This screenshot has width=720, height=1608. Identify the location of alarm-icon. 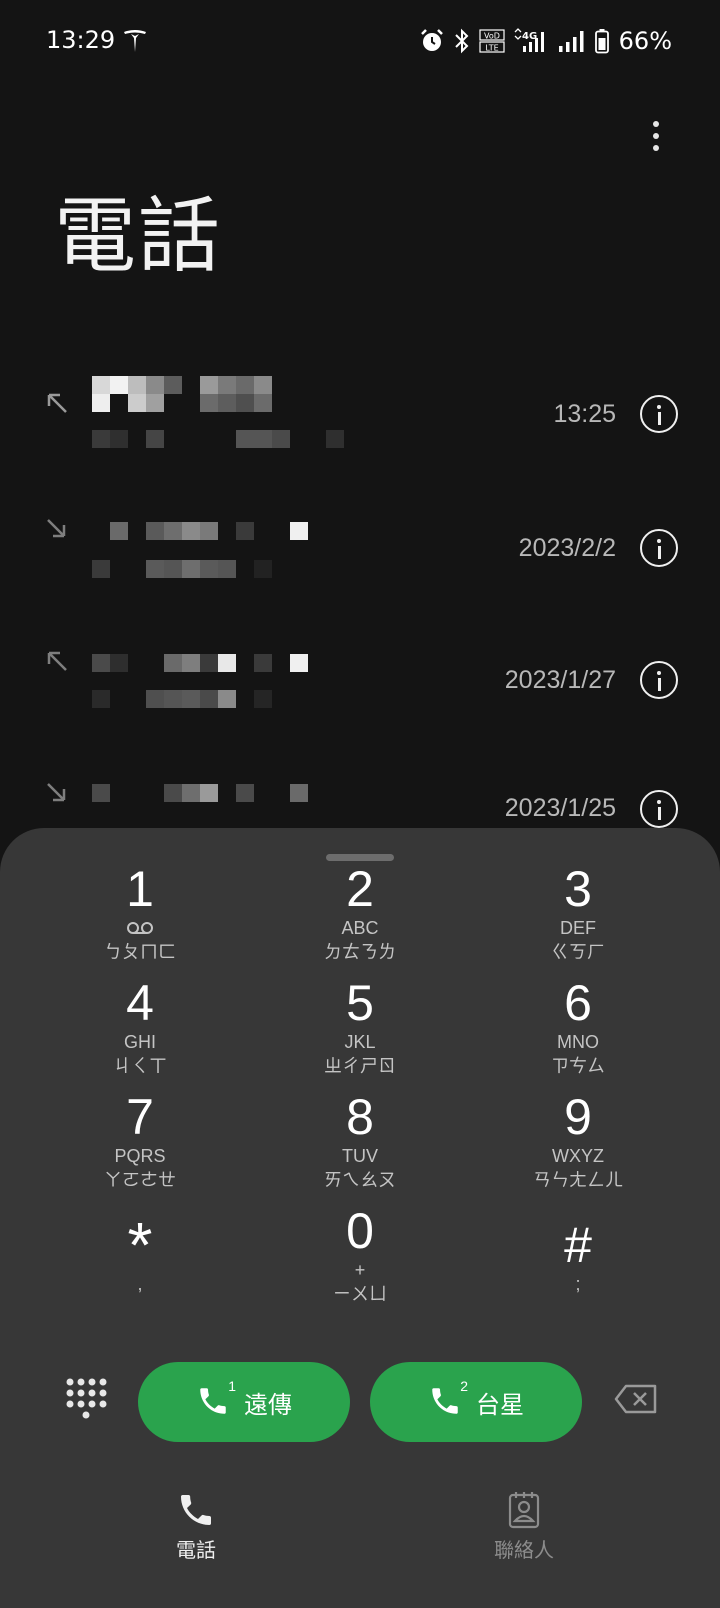
(431, 40).